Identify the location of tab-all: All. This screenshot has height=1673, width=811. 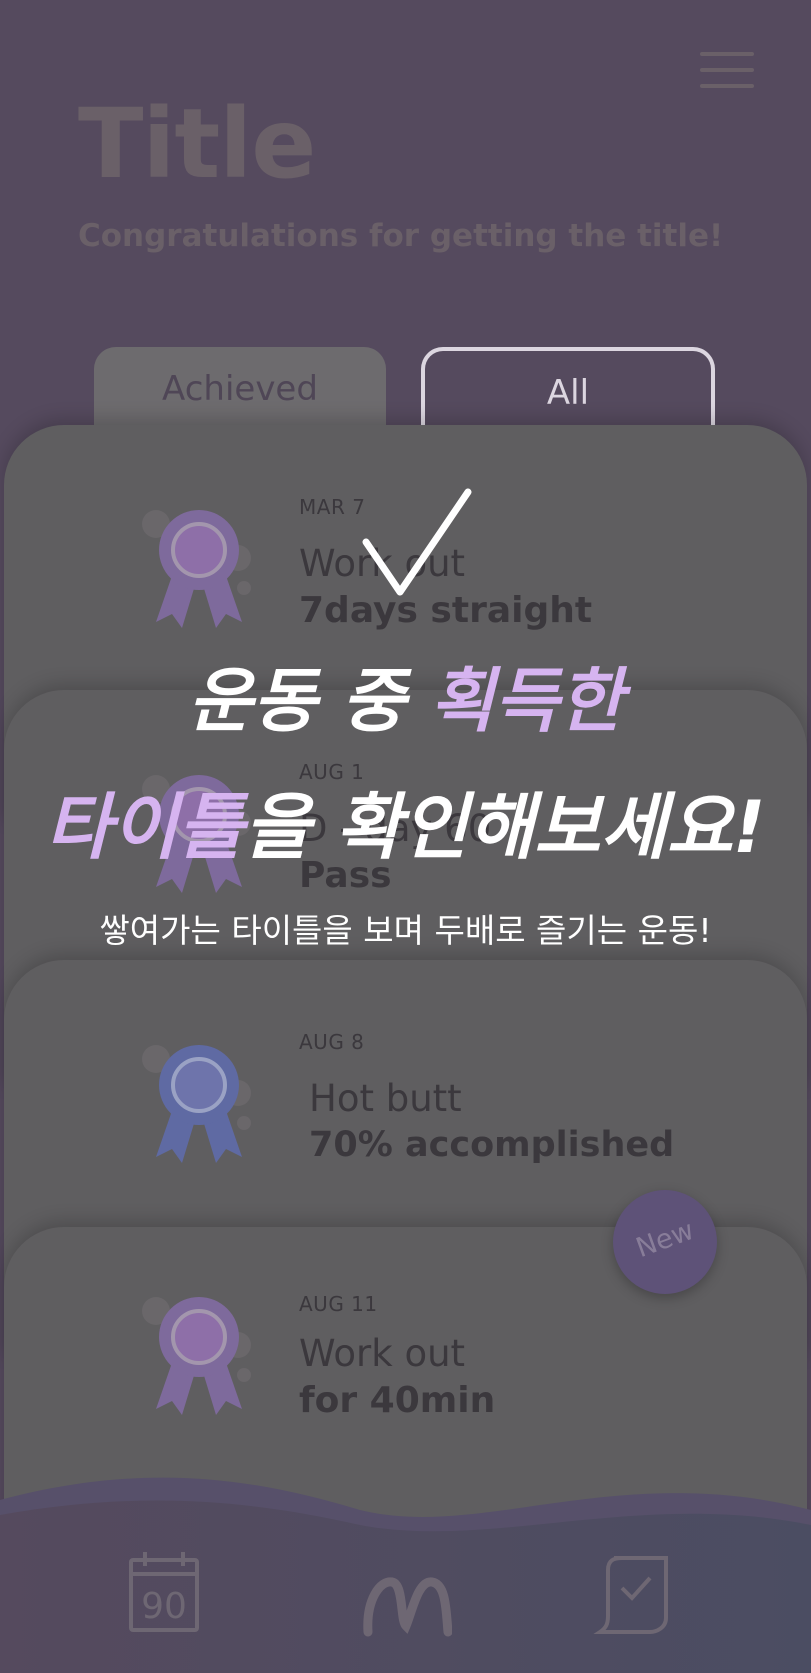
(568, 391).